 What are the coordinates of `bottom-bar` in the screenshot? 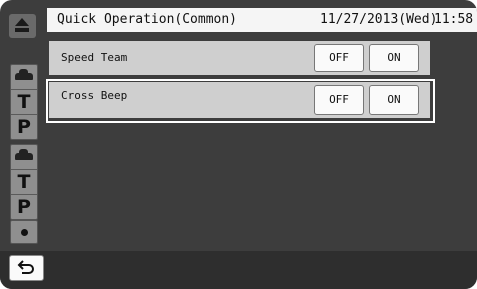 It's located at (238, 270).